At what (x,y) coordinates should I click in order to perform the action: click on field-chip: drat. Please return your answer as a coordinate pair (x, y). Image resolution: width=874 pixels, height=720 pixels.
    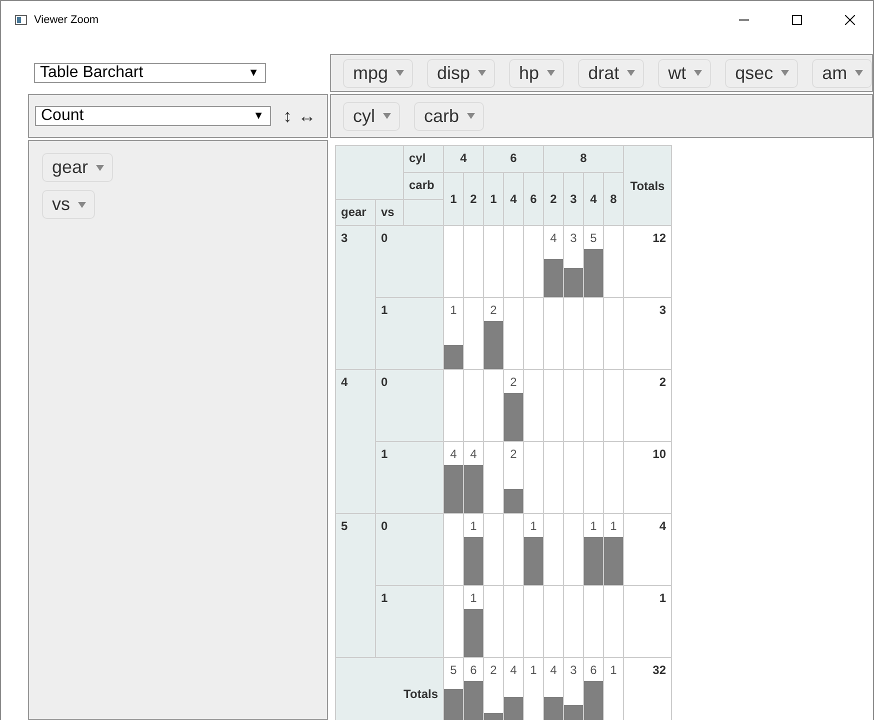
    Looking at the image, I should click on (611, 73).